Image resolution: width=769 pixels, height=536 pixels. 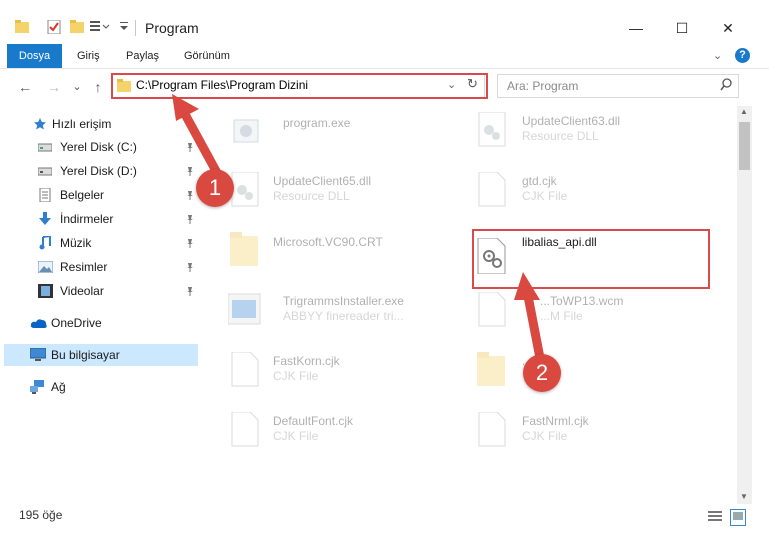 I want to click on step-2-badge: 2, so click(x=542, y=373).